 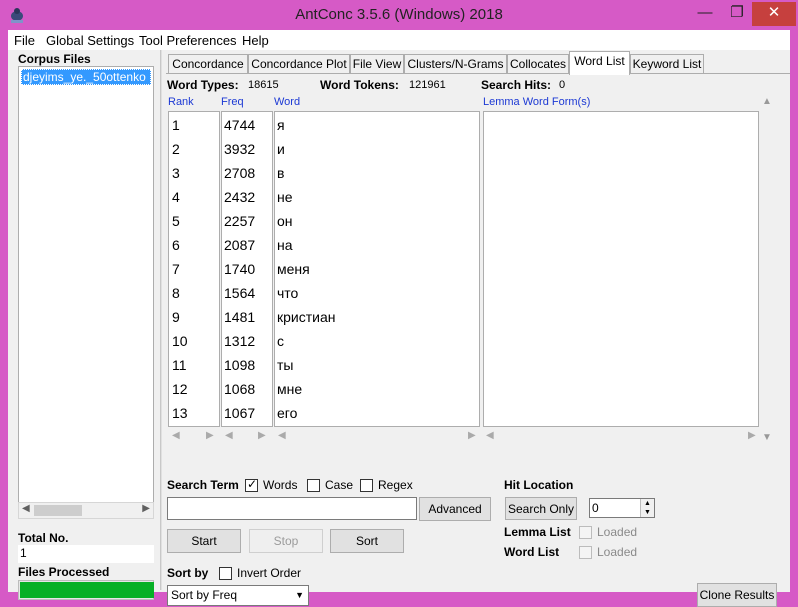 What do you see at coordinates (667, 64) in the screenshot?
I see `tab-keyword-list: Keyword List` at bounding box center [667, 64].